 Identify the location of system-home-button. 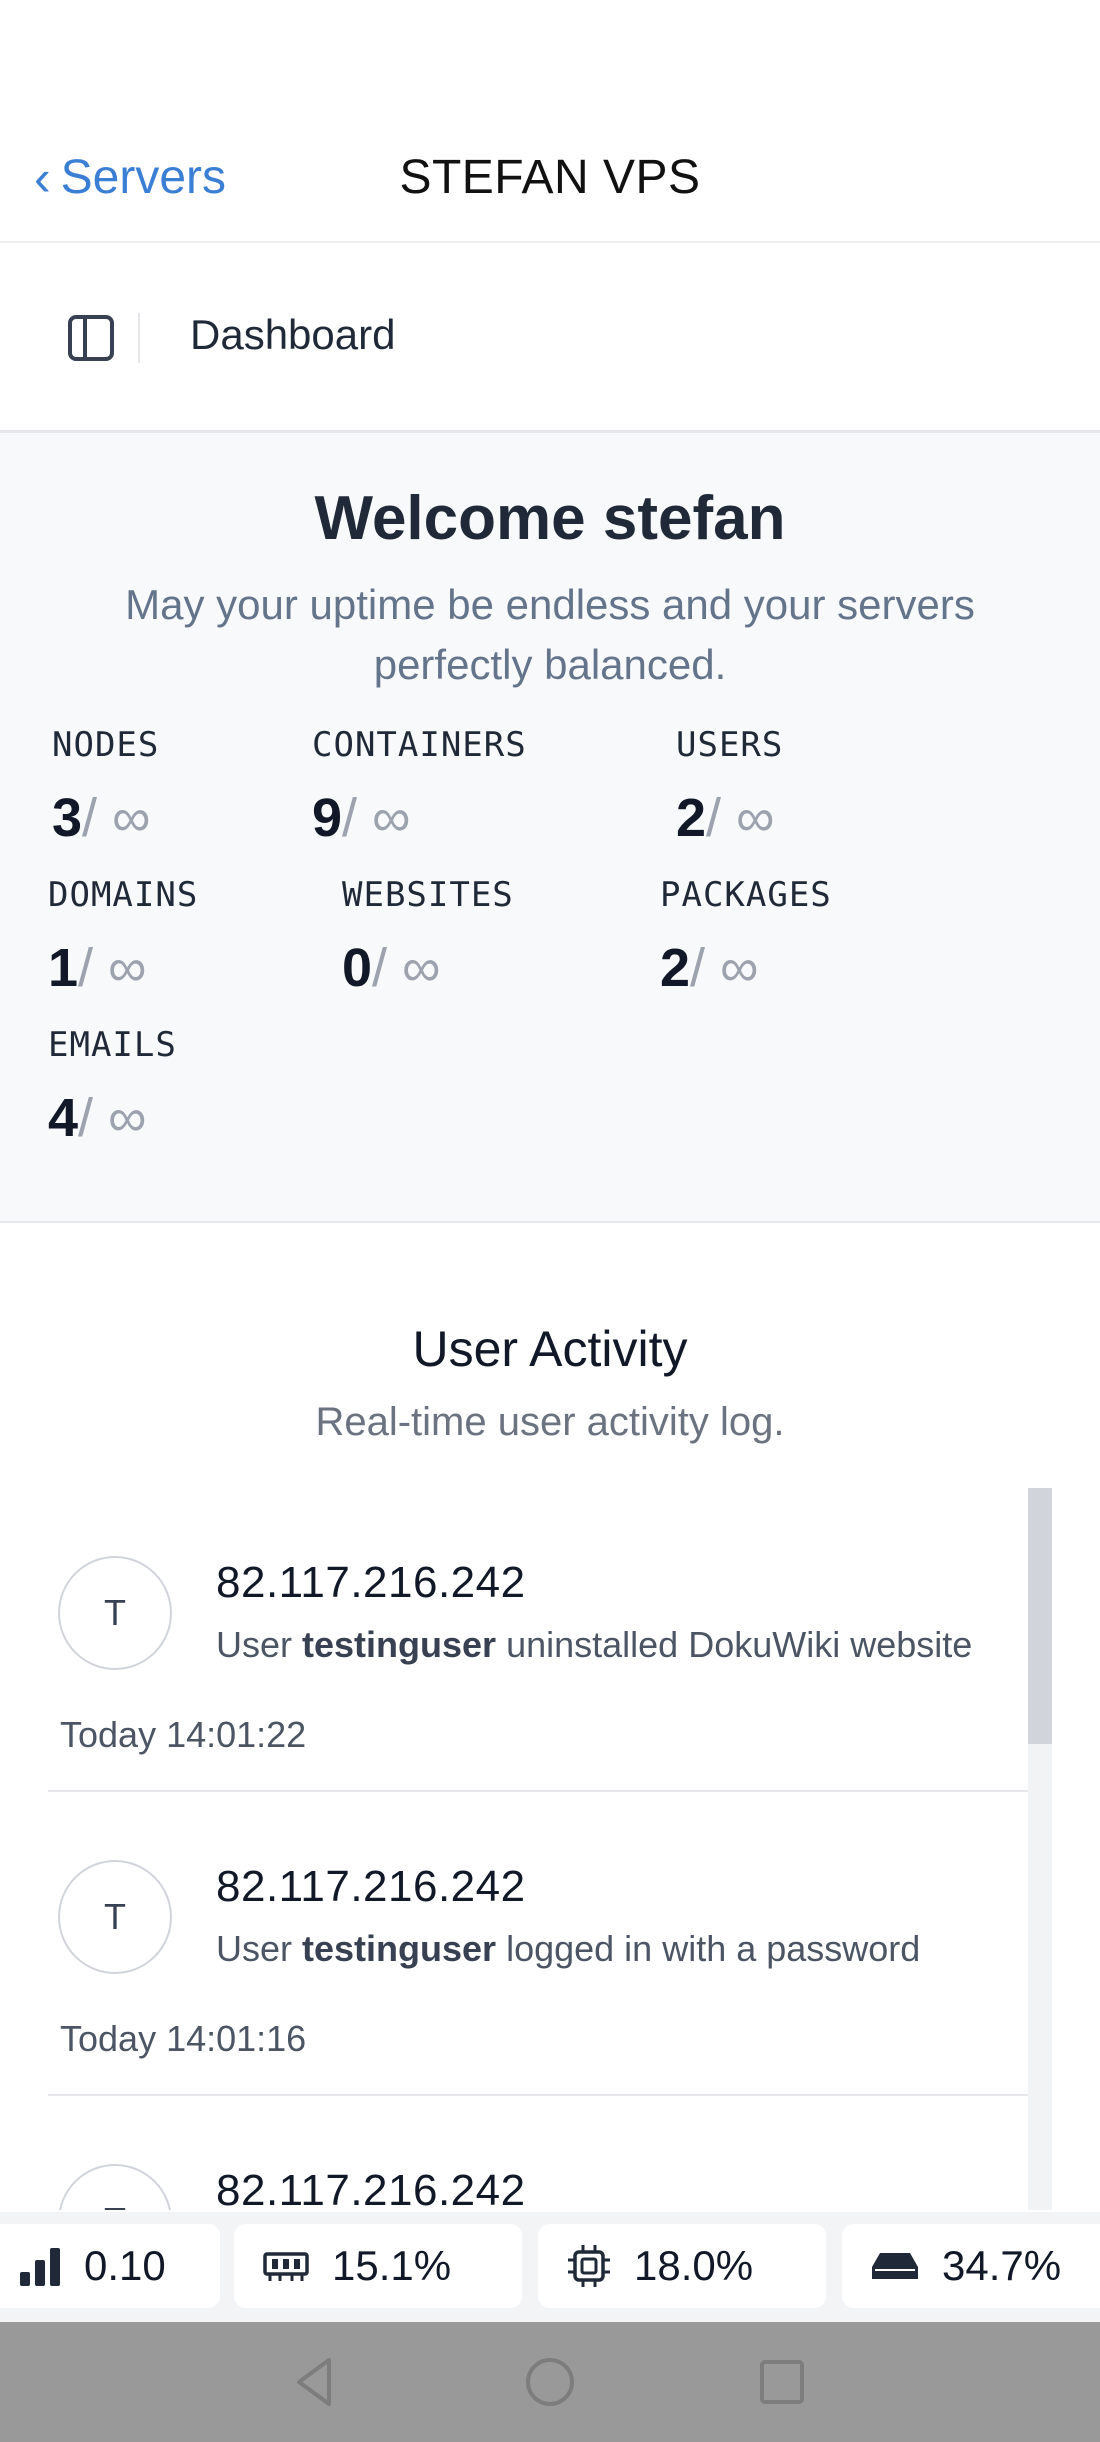
(550, 2382).